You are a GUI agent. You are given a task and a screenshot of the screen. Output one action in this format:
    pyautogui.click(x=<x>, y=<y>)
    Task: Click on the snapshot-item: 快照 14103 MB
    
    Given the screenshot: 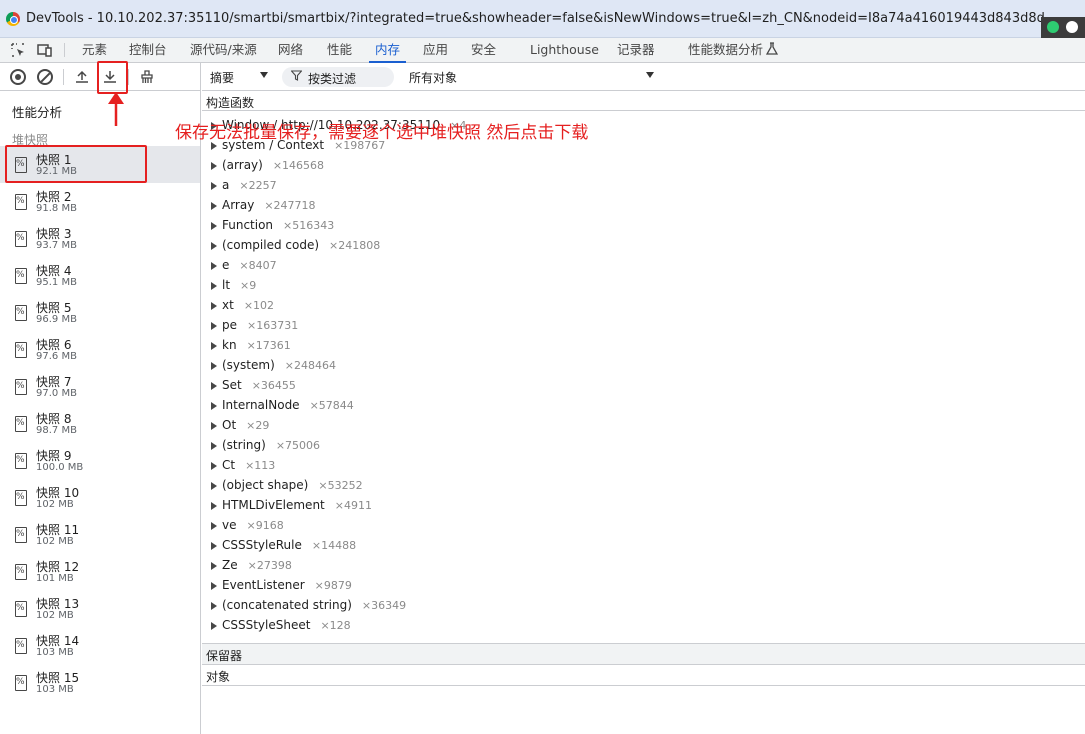 What is the action you would take?
    pyautogui.click(x=100, y=645)
    